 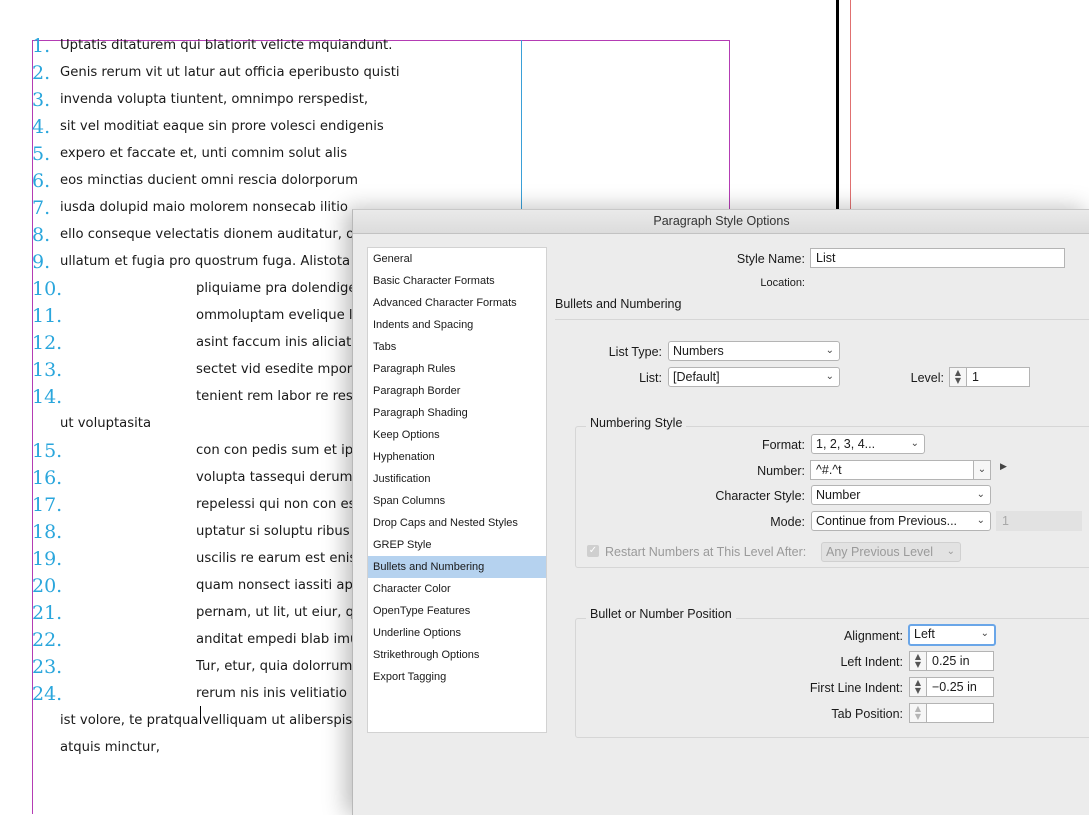 I want to click on list-item-text: uscilis re earum est enis, so click(x=276, y=558).